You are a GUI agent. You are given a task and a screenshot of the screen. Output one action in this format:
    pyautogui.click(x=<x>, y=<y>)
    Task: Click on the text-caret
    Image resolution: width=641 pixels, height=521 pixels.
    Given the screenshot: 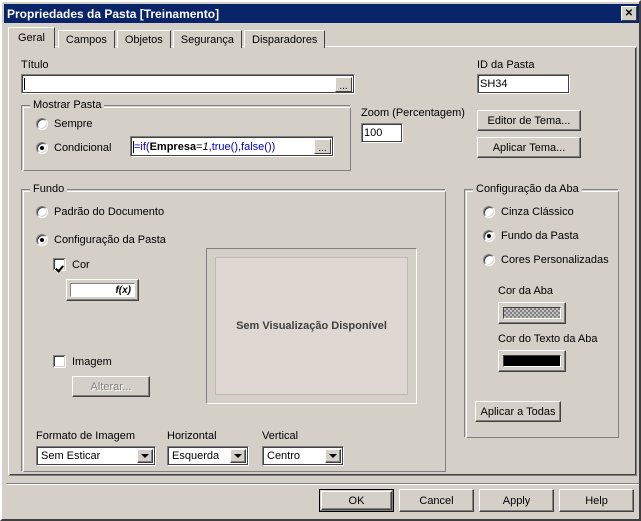 What is the action you would take?
    pyautogui.click(x=24, y=84)
    